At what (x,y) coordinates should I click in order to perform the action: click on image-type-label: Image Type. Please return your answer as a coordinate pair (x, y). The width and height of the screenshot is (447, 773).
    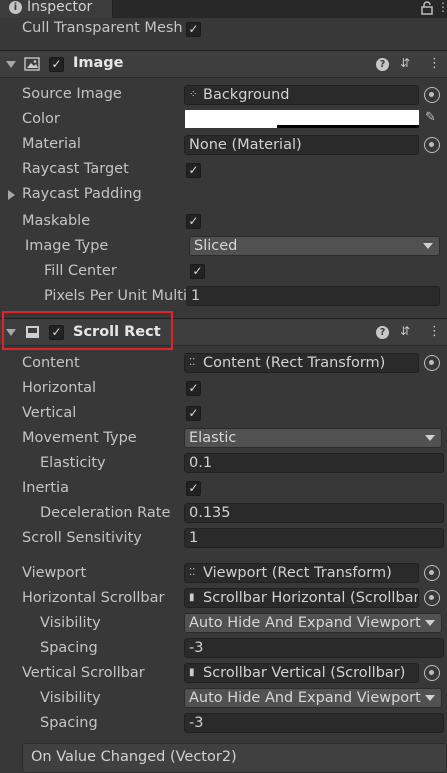
    Looking at the image, I should click on (67, 246).